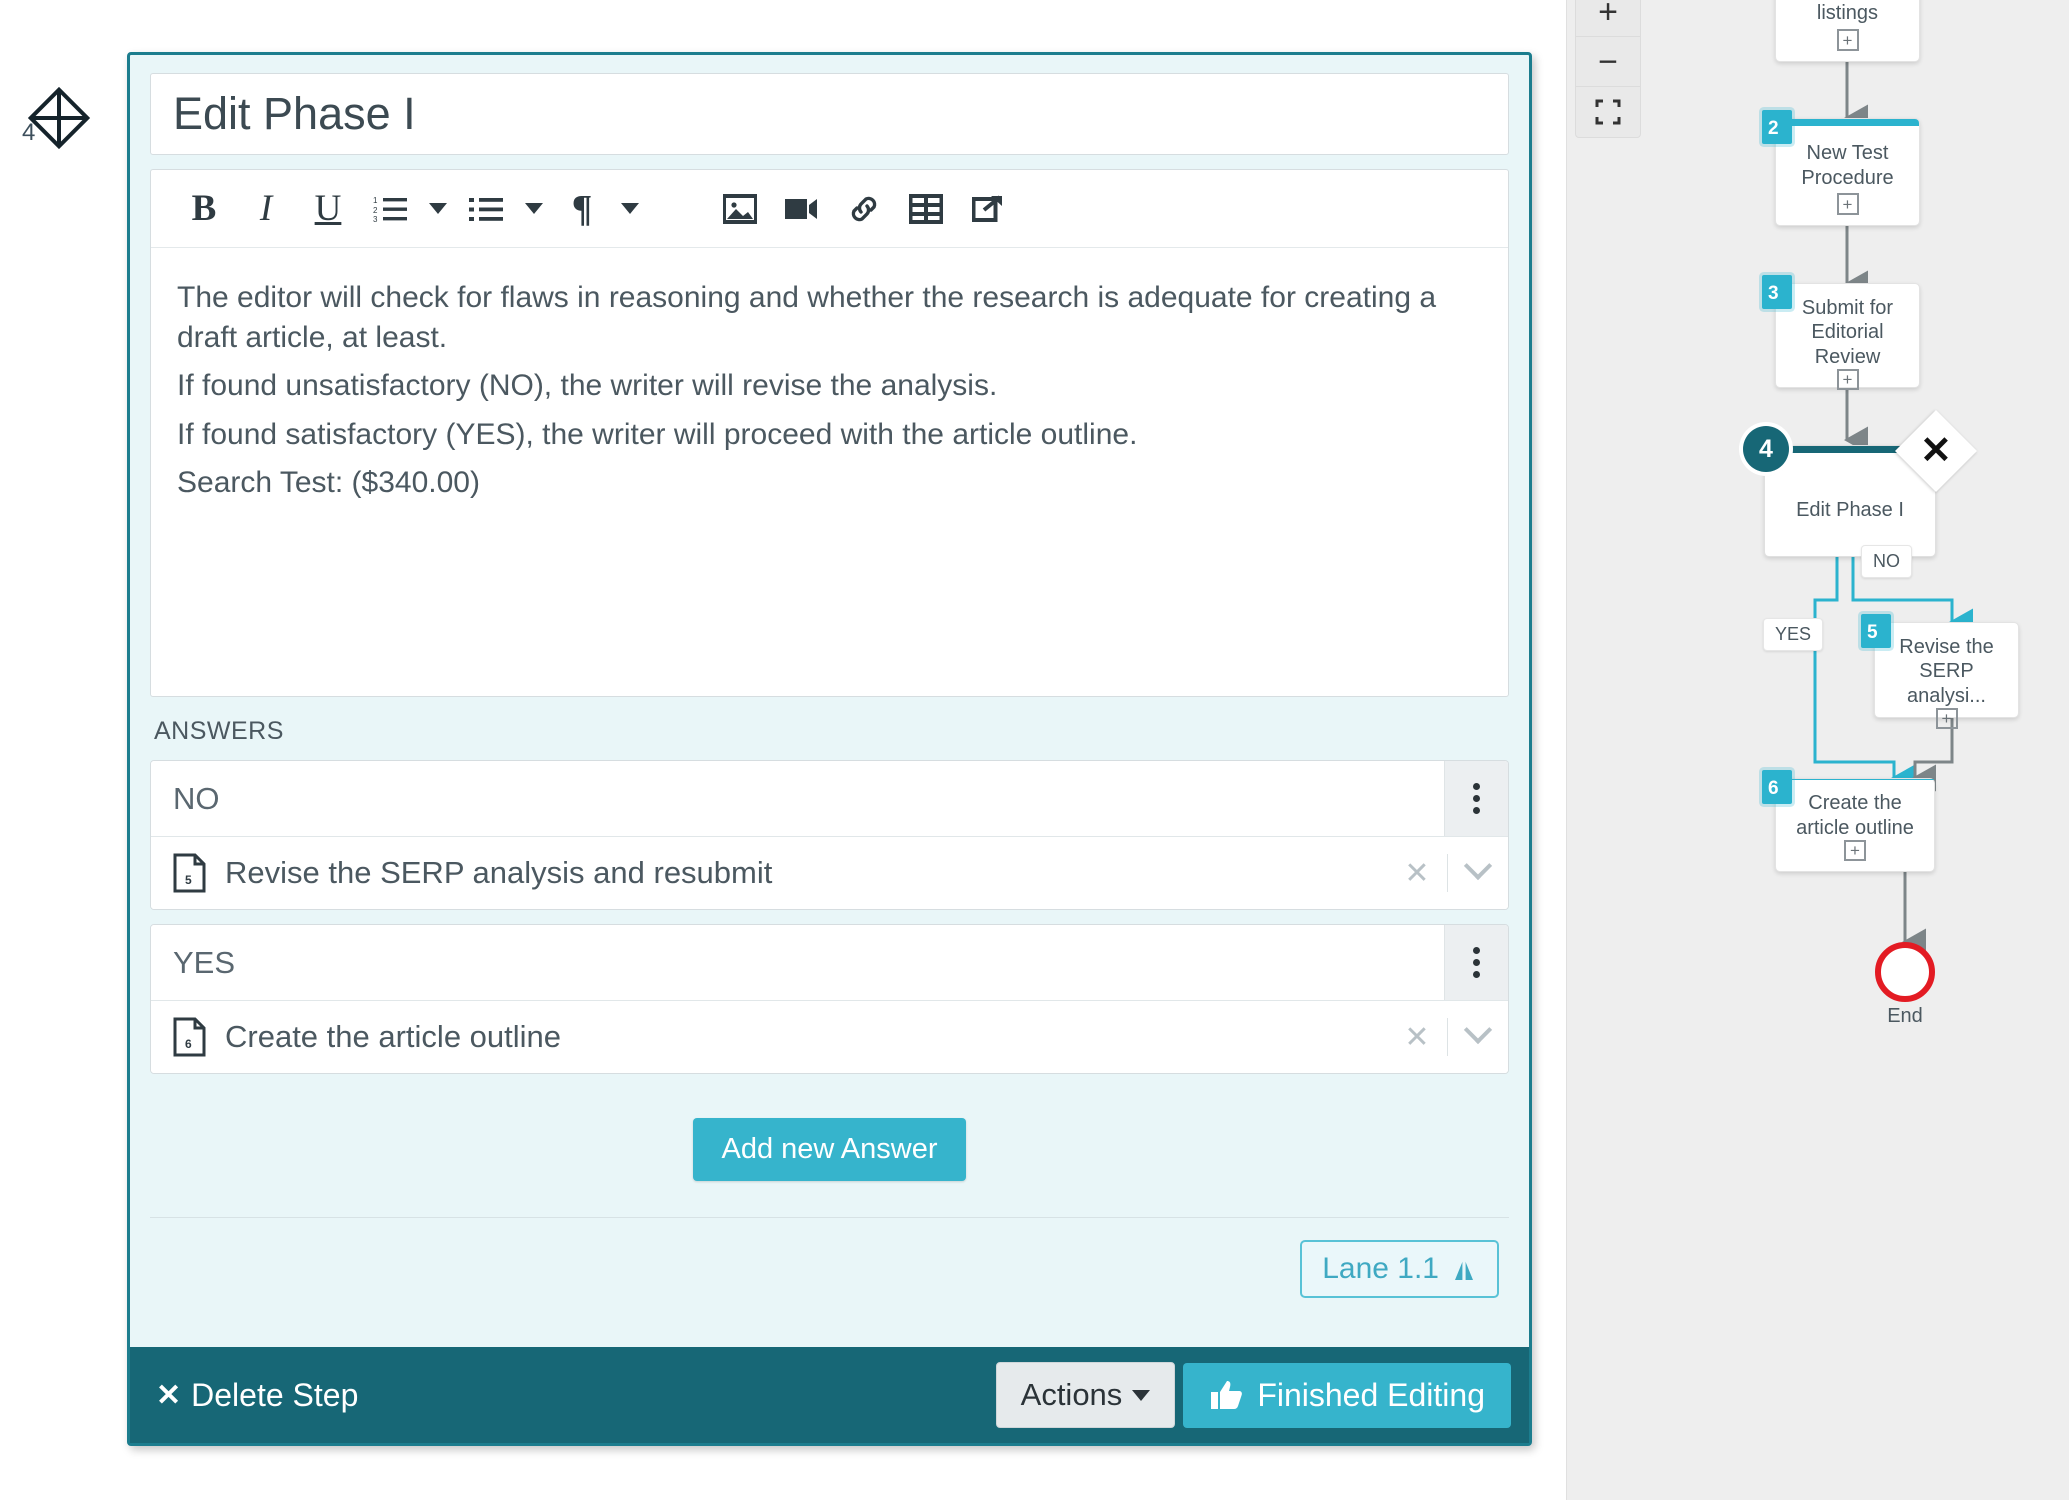 The width and height of the screenshot is (2069, 1500). I want to click on answer-group: YES 6 Create the article outline ✕, so click(829, 999).